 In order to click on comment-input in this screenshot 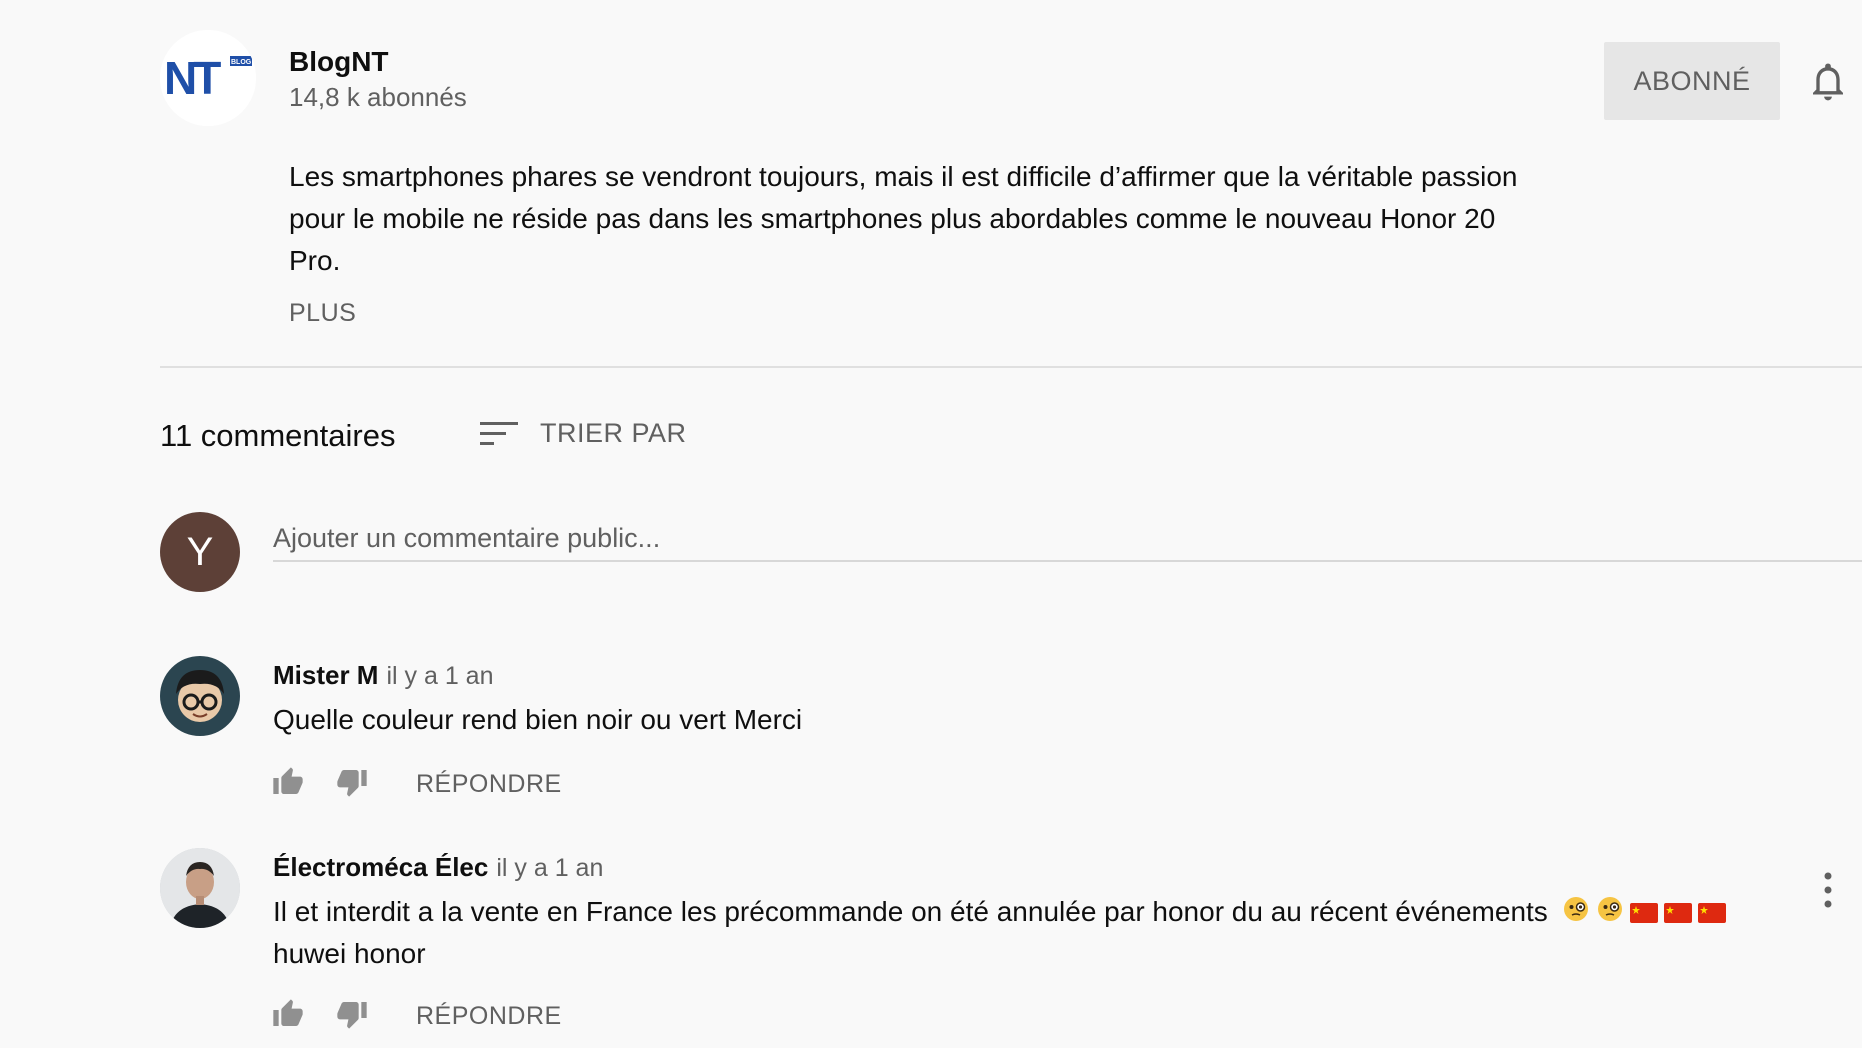, I will do `click(1067, 539)`.